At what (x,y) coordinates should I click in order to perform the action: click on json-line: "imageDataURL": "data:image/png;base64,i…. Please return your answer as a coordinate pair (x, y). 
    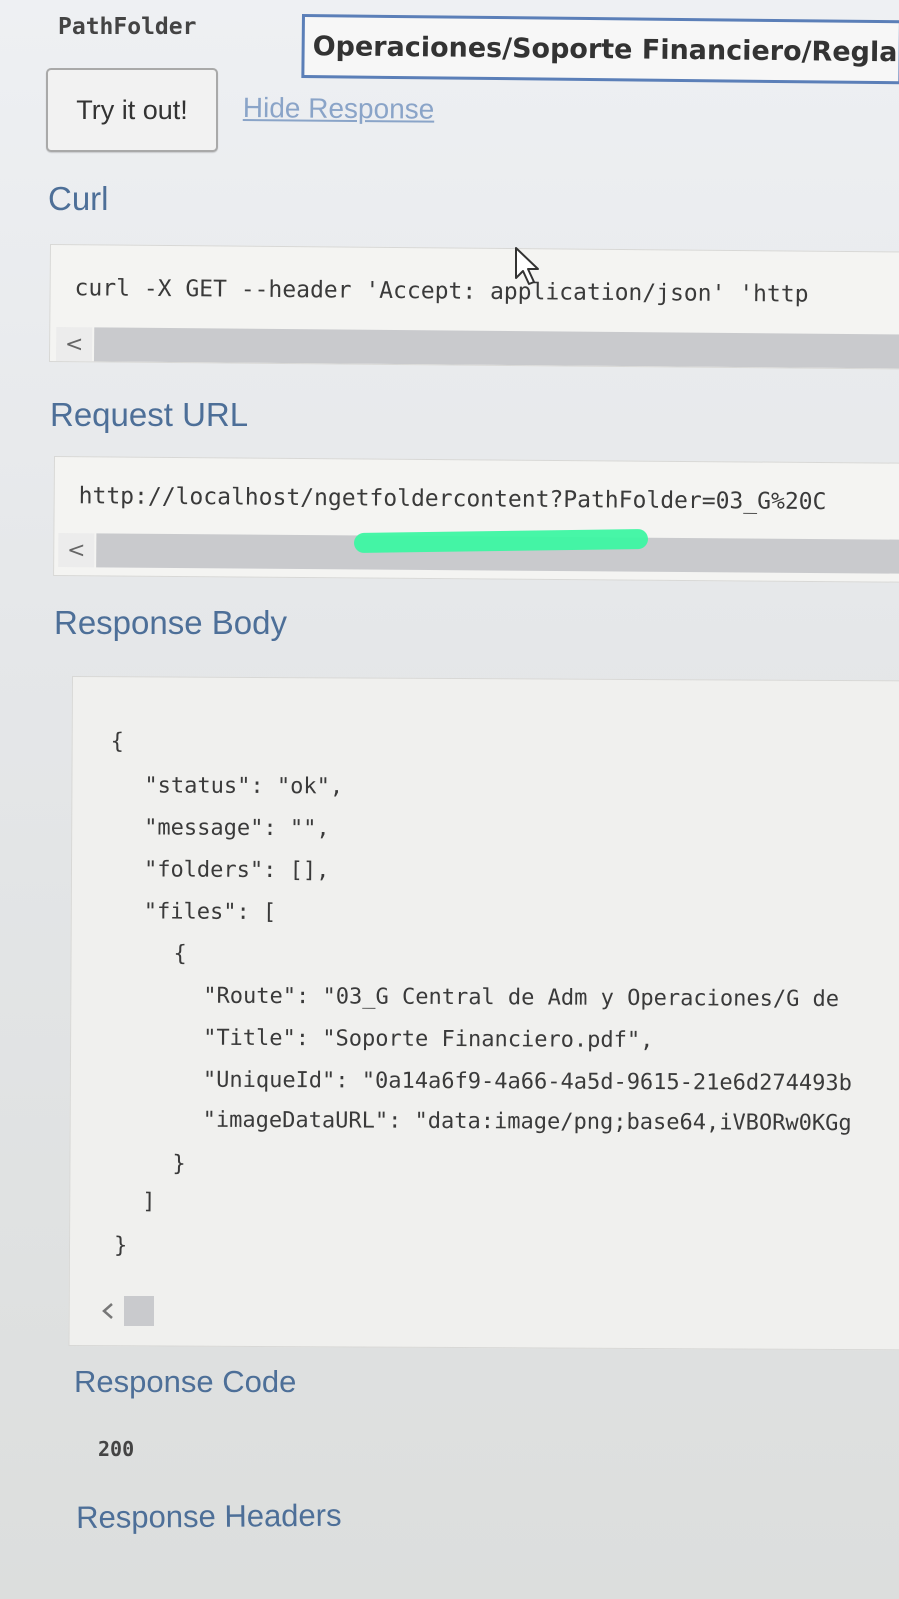
    Looking at the image, I should click on (527, 1122).